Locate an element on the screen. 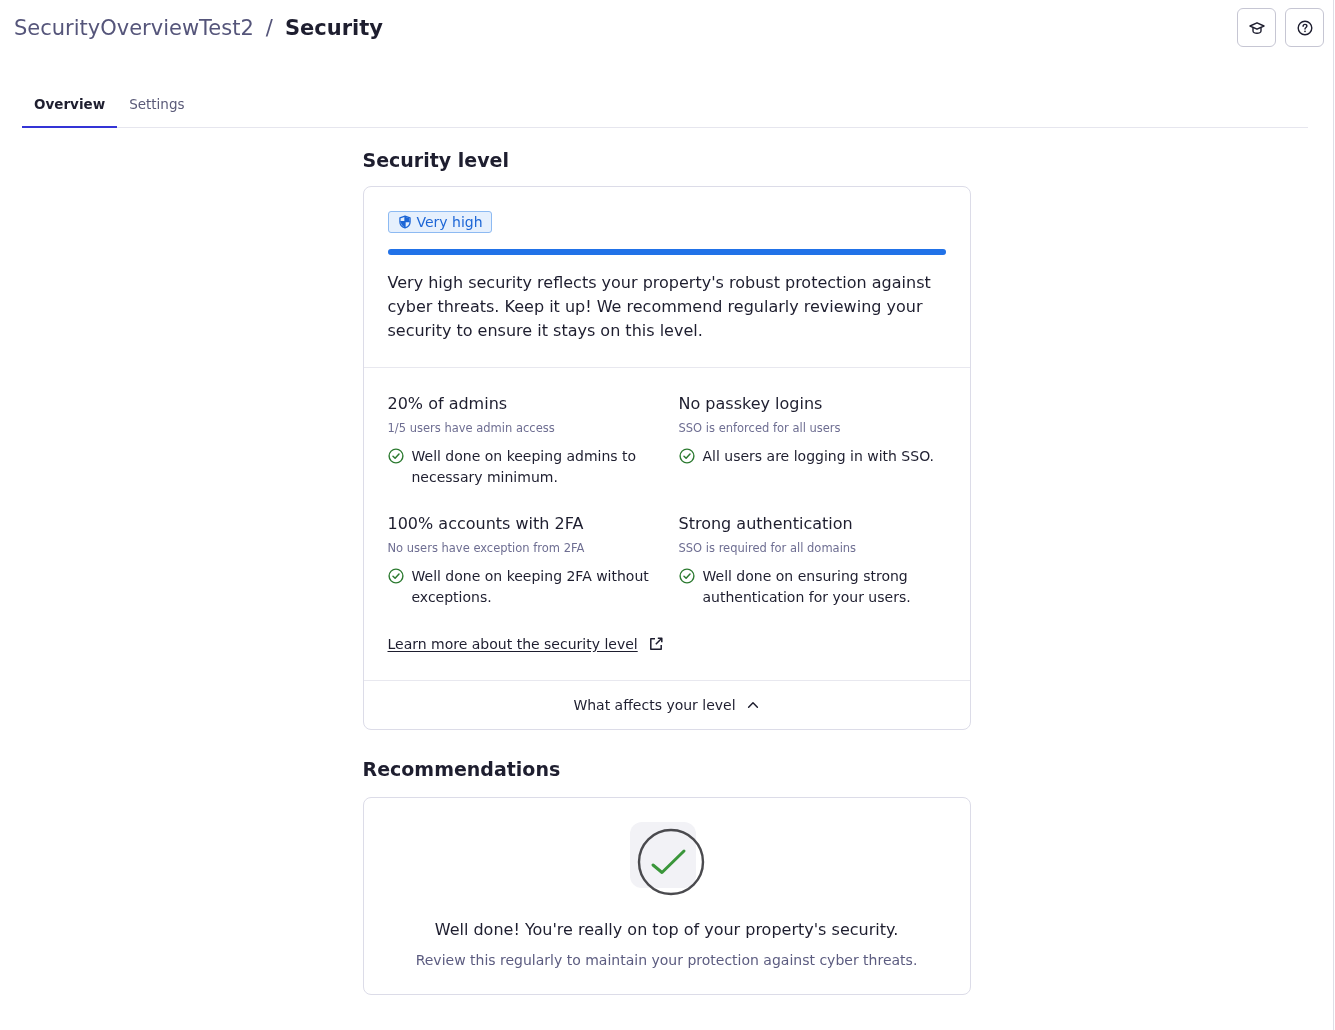  metric-subtitle: 1/5 users have admin access is located at coordinates (471, 428).